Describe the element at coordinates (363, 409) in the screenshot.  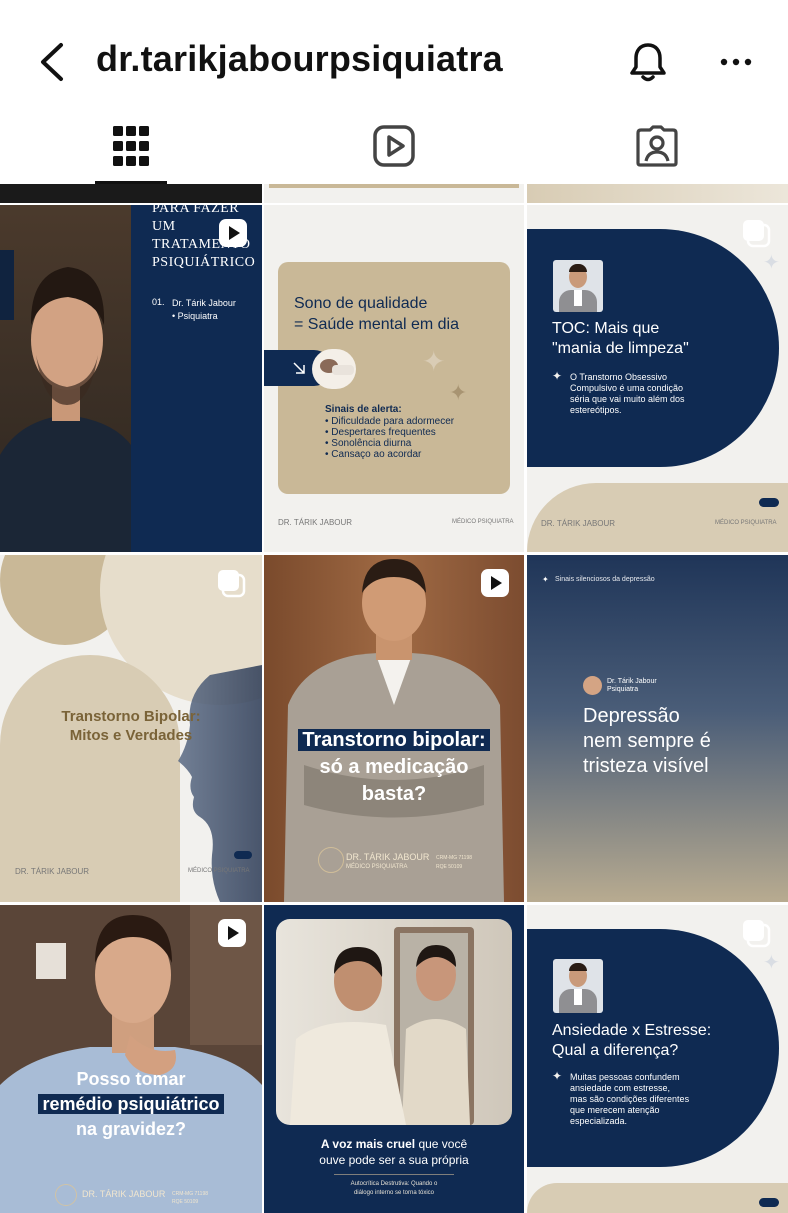
I see `post-2-alert-title: Sinais de alerta:` at that location.